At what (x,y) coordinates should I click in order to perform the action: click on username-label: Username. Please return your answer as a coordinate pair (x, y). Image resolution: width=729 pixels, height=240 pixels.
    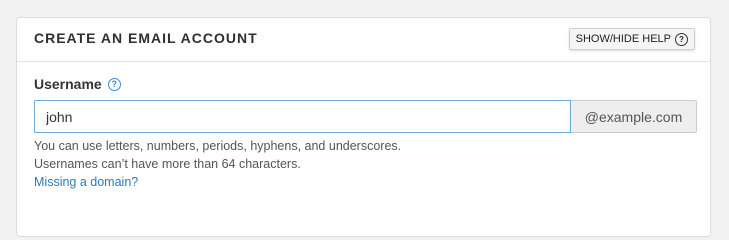
    Looking at the image, I should click on (68, 84).